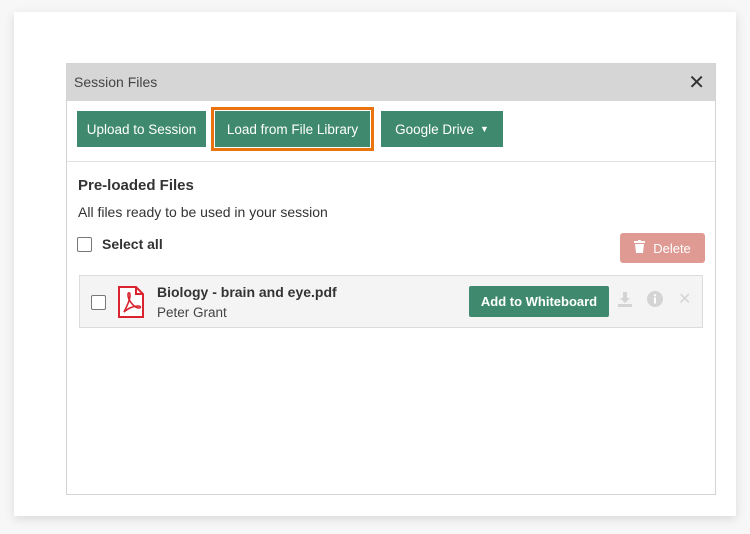 The height and width of the screenshot is (534, 750). What do you see at coordinates (132, 244) in the screenshot?
I see `select-all-label: Select all` at bounding box center [132, 244].